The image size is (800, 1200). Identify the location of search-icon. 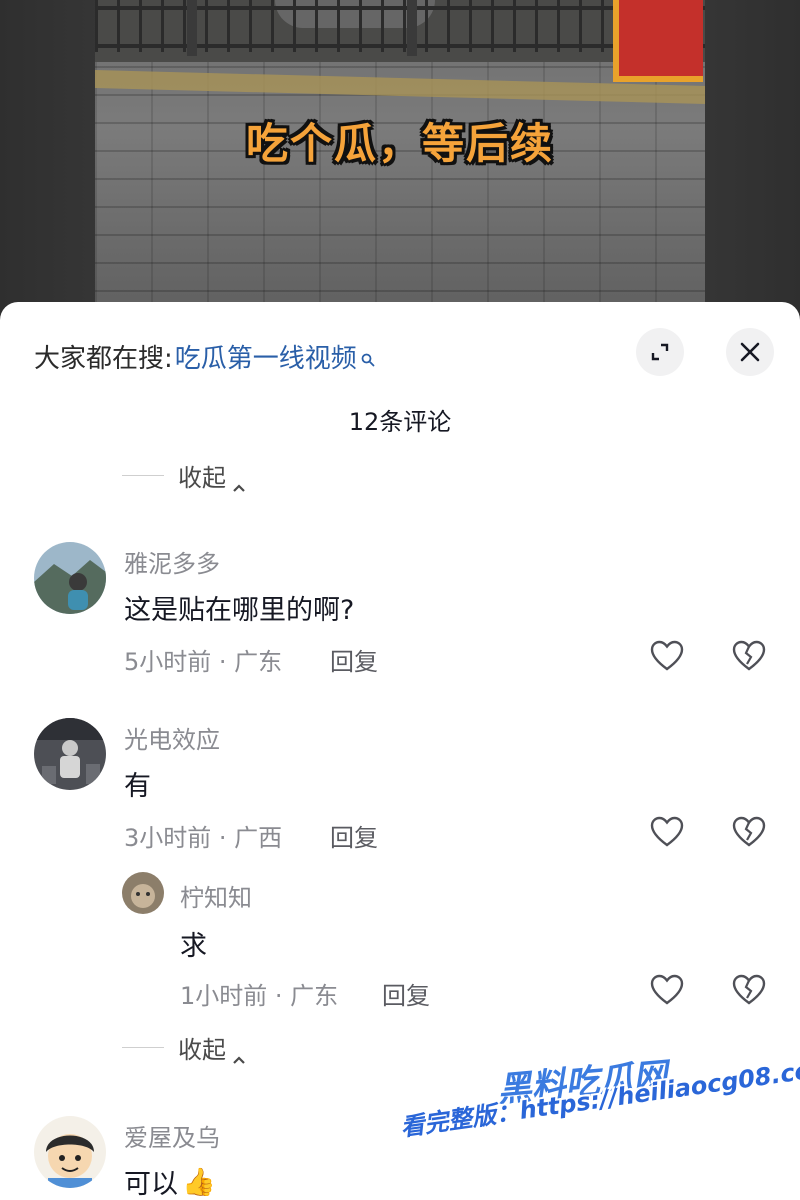
(368, 355).